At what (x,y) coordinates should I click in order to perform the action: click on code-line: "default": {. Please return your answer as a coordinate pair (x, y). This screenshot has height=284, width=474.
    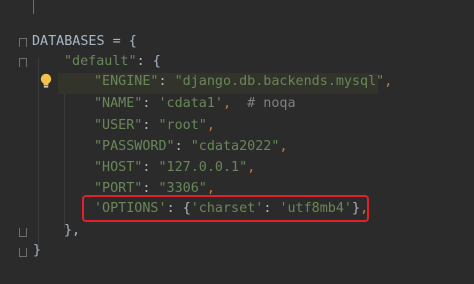
    Looking at the image, I should click on (112, 62).